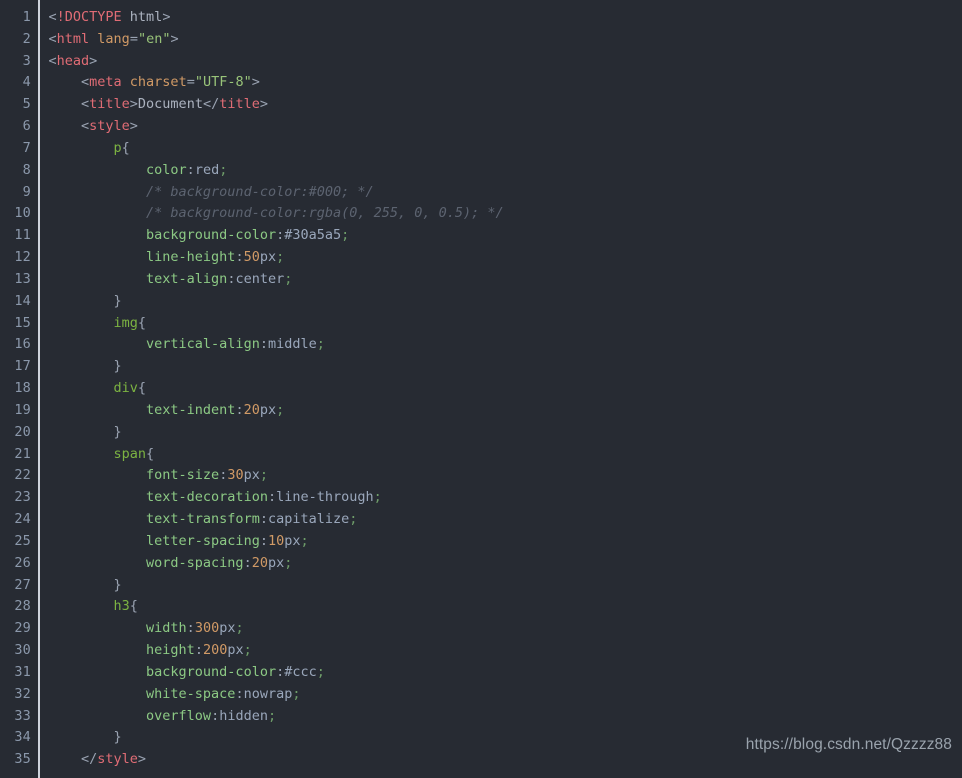 The height and width of the screenshot is (778, 962). I want to click on code-token: overflow, so click(130, 715).